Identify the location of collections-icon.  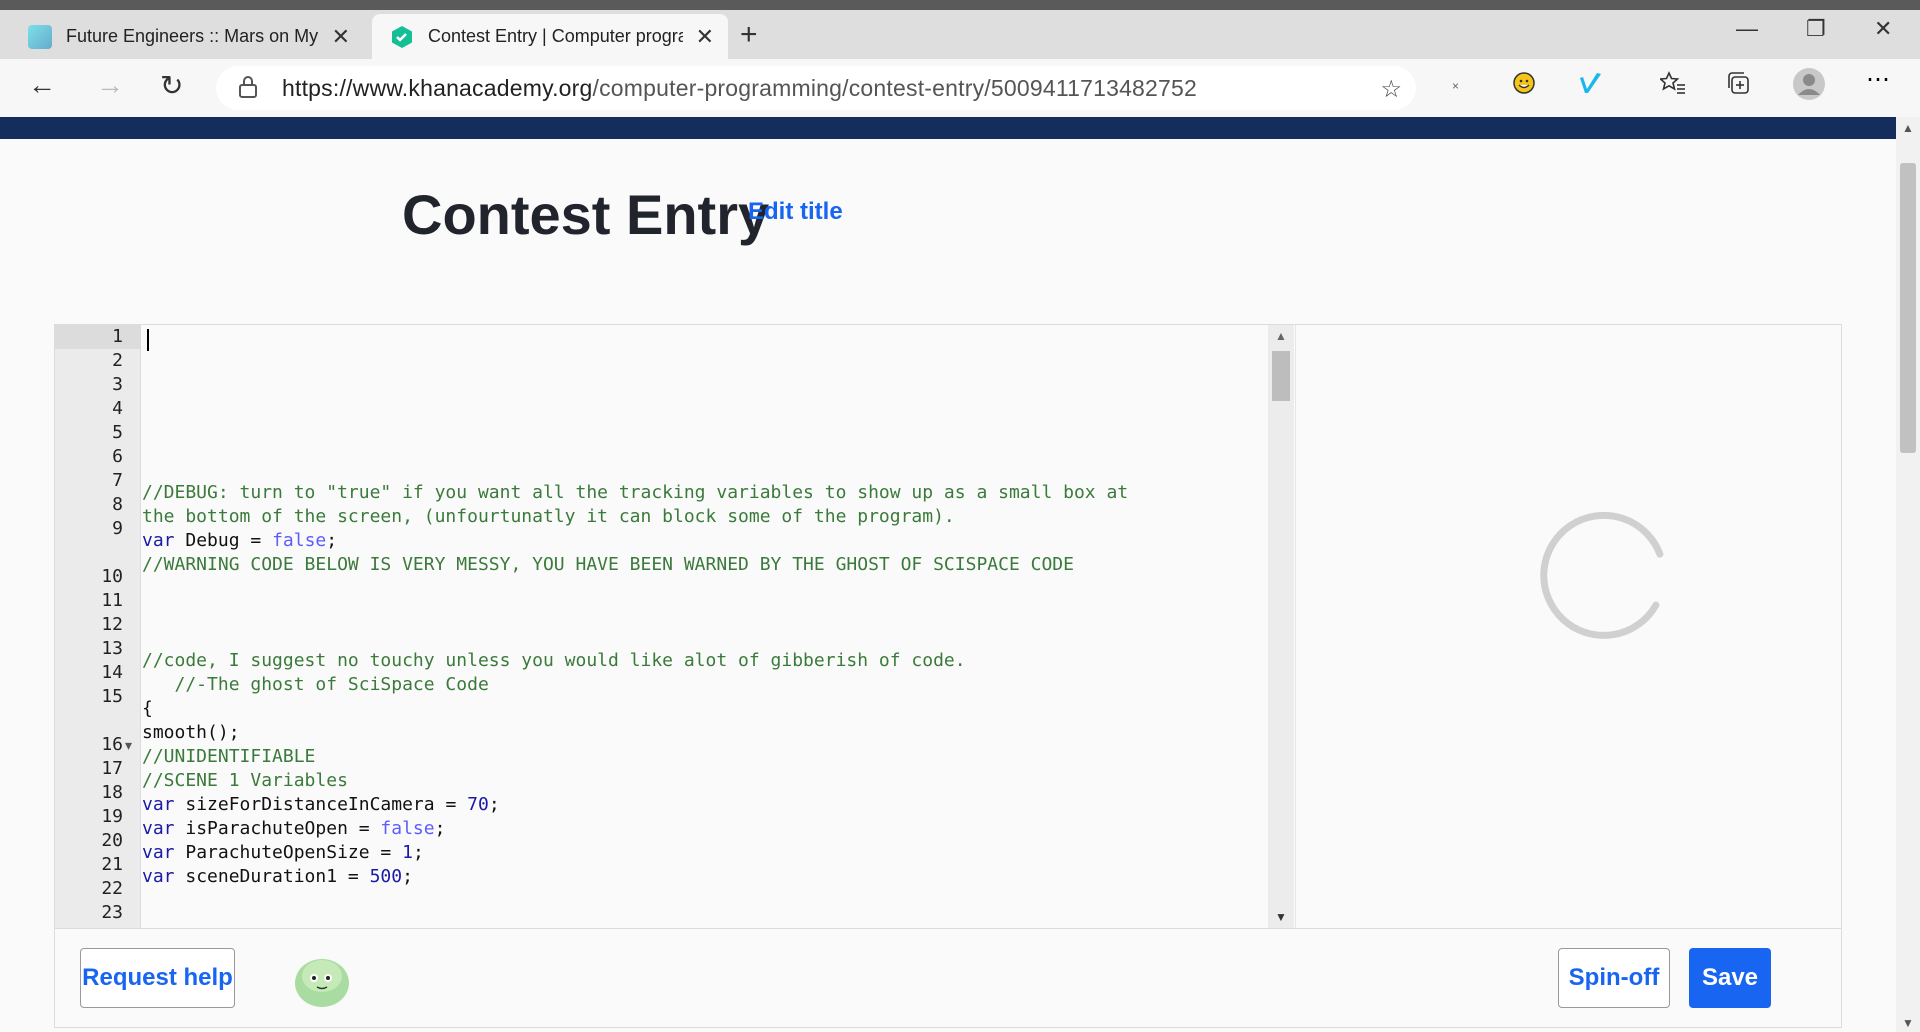
(1739, 86).